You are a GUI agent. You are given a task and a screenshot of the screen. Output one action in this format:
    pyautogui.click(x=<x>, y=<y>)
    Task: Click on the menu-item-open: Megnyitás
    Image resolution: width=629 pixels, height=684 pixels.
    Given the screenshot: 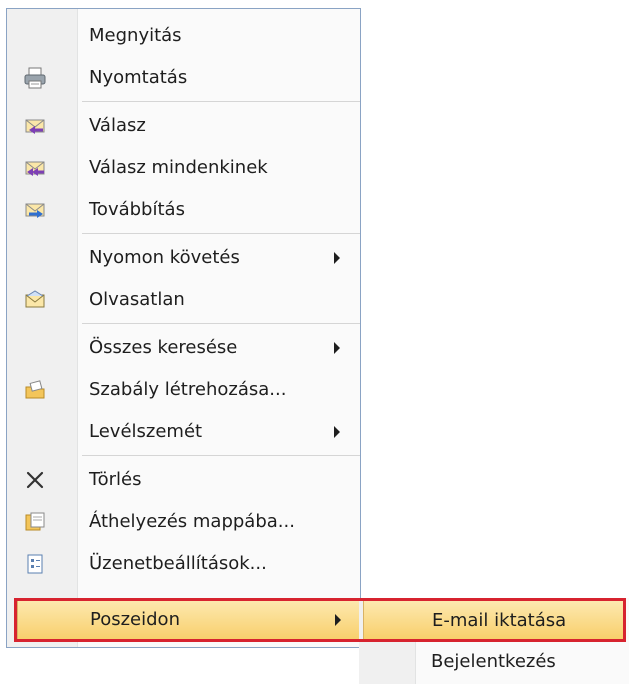 What is the action you would take?
    pyautogui.click(x=183, y=36)
    